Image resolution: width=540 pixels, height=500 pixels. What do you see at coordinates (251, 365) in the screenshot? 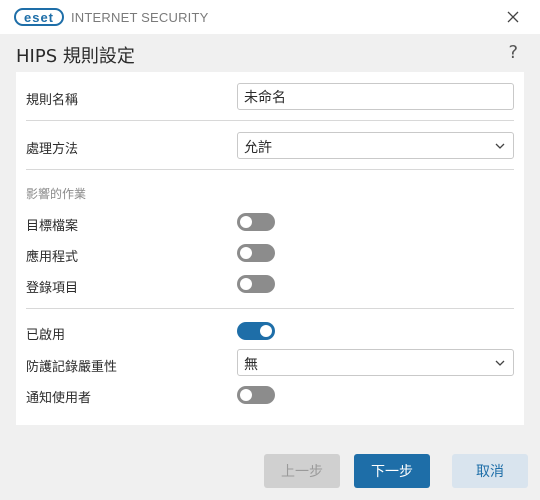
I see `log-severity-select-value: 無` at bounding box center [251, 365].